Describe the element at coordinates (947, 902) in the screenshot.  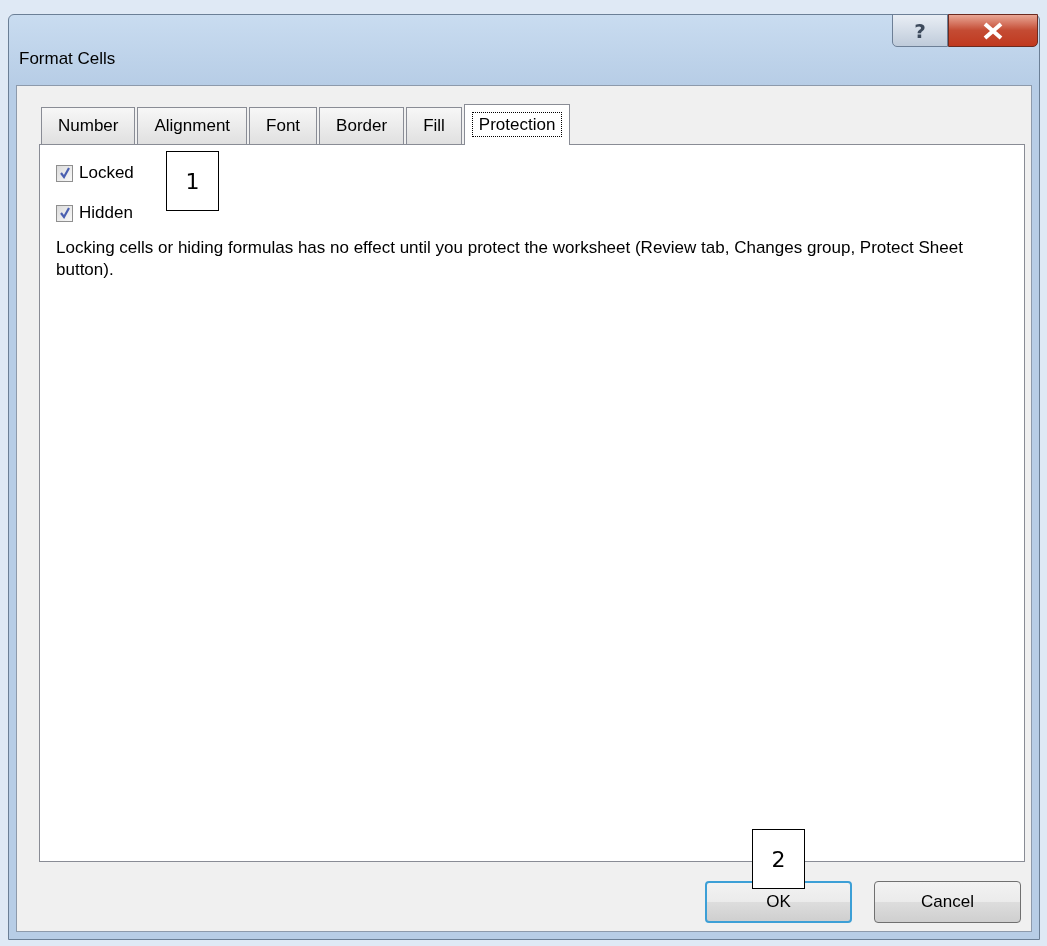
I see `dialog-button: Cancel` at that location.